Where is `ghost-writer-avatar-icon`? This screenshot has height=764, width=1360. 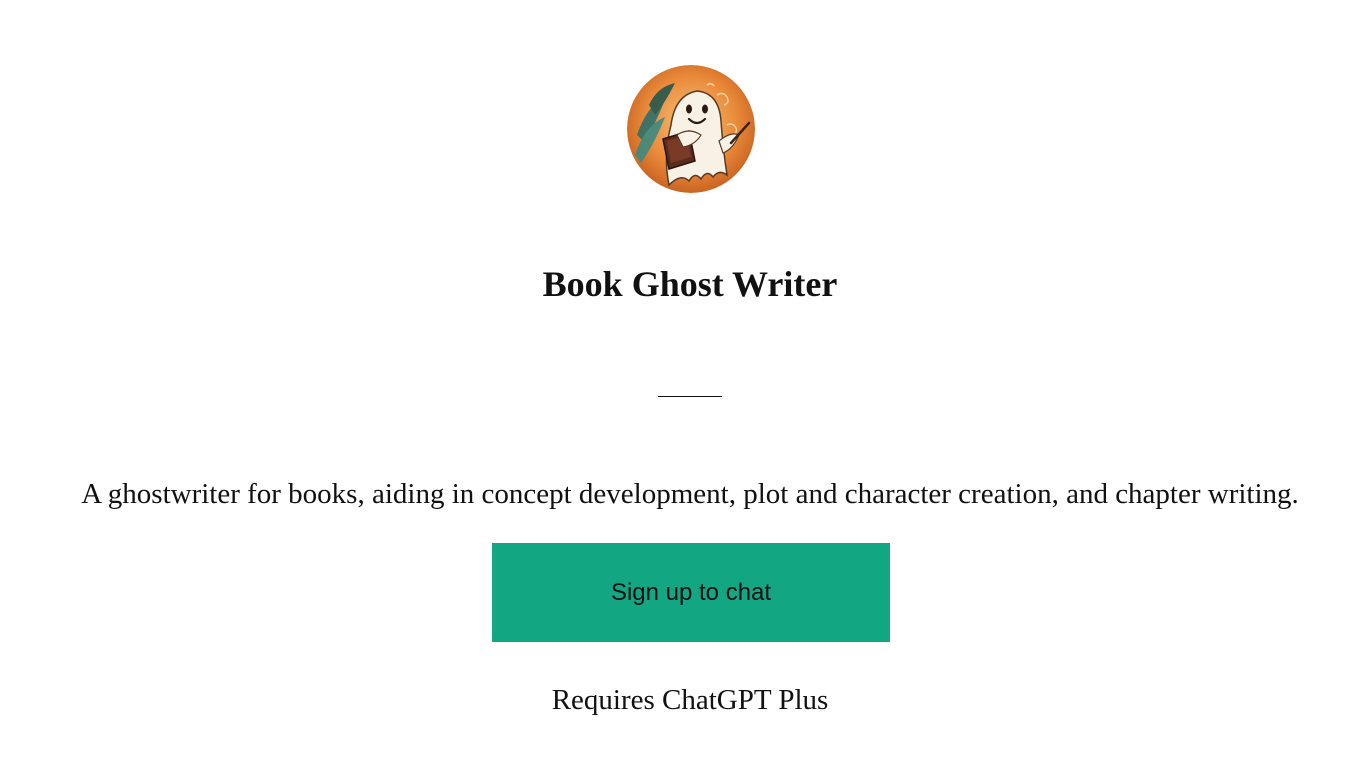
ghost-writer-avatar-icon is located at coordinates (691, 129).